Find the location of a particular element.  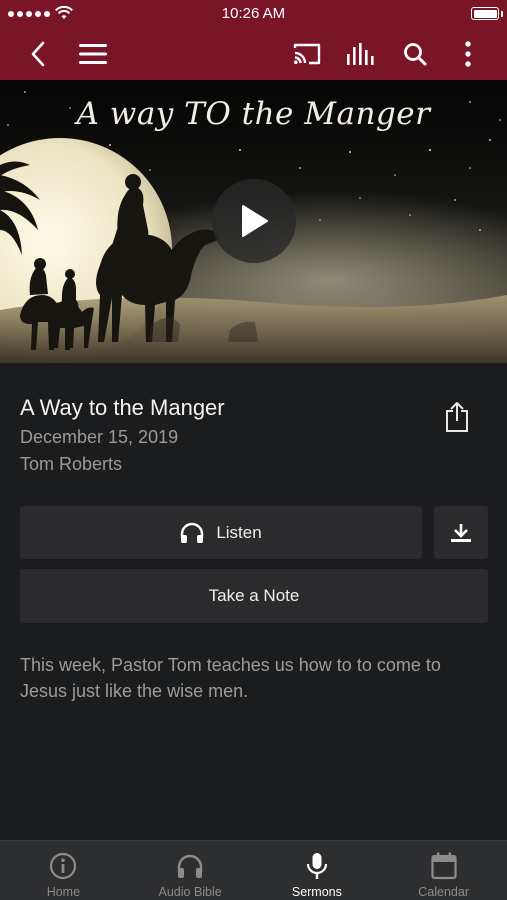

play-icon is located at coordinates (255, 221).